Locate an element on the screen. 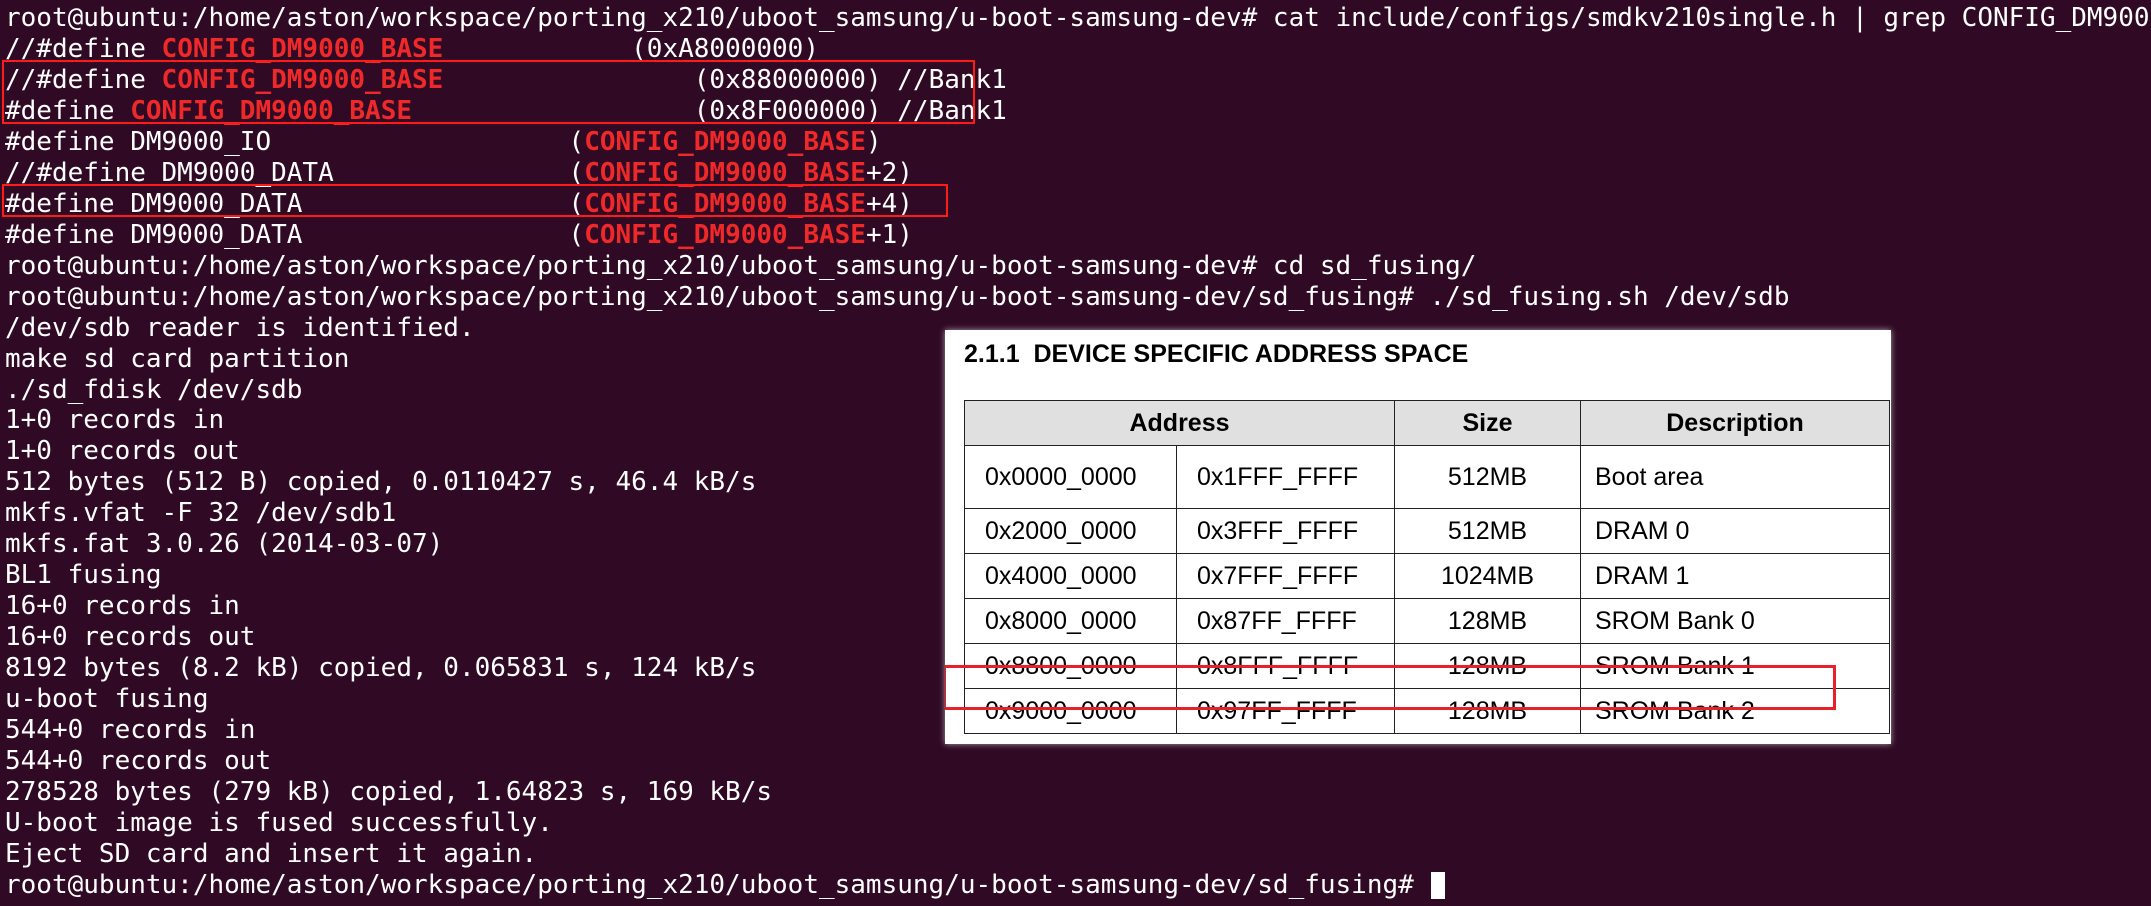  terminal-text: 544+0 records out is located at coordinates (138, 761).